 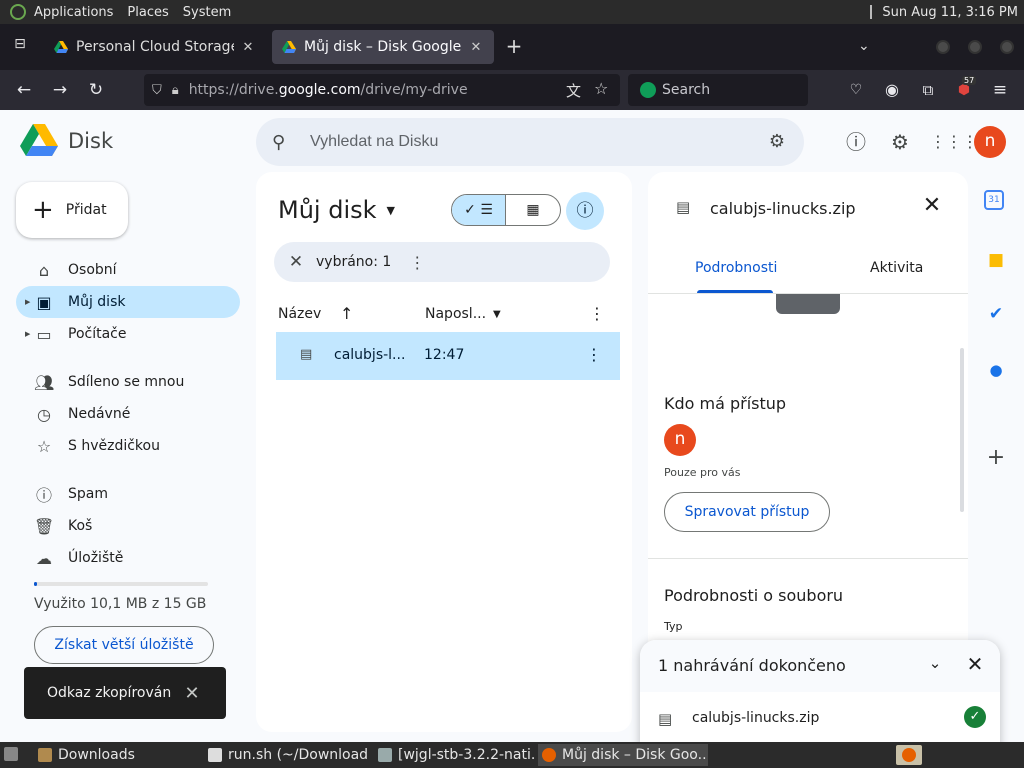 What do you see at coordinates (128, 382) in the screenshot?
I see `sidebar-item-shared-with-me: 👥︎ Sdíleno se mnou` at bounding box center [128, 382].